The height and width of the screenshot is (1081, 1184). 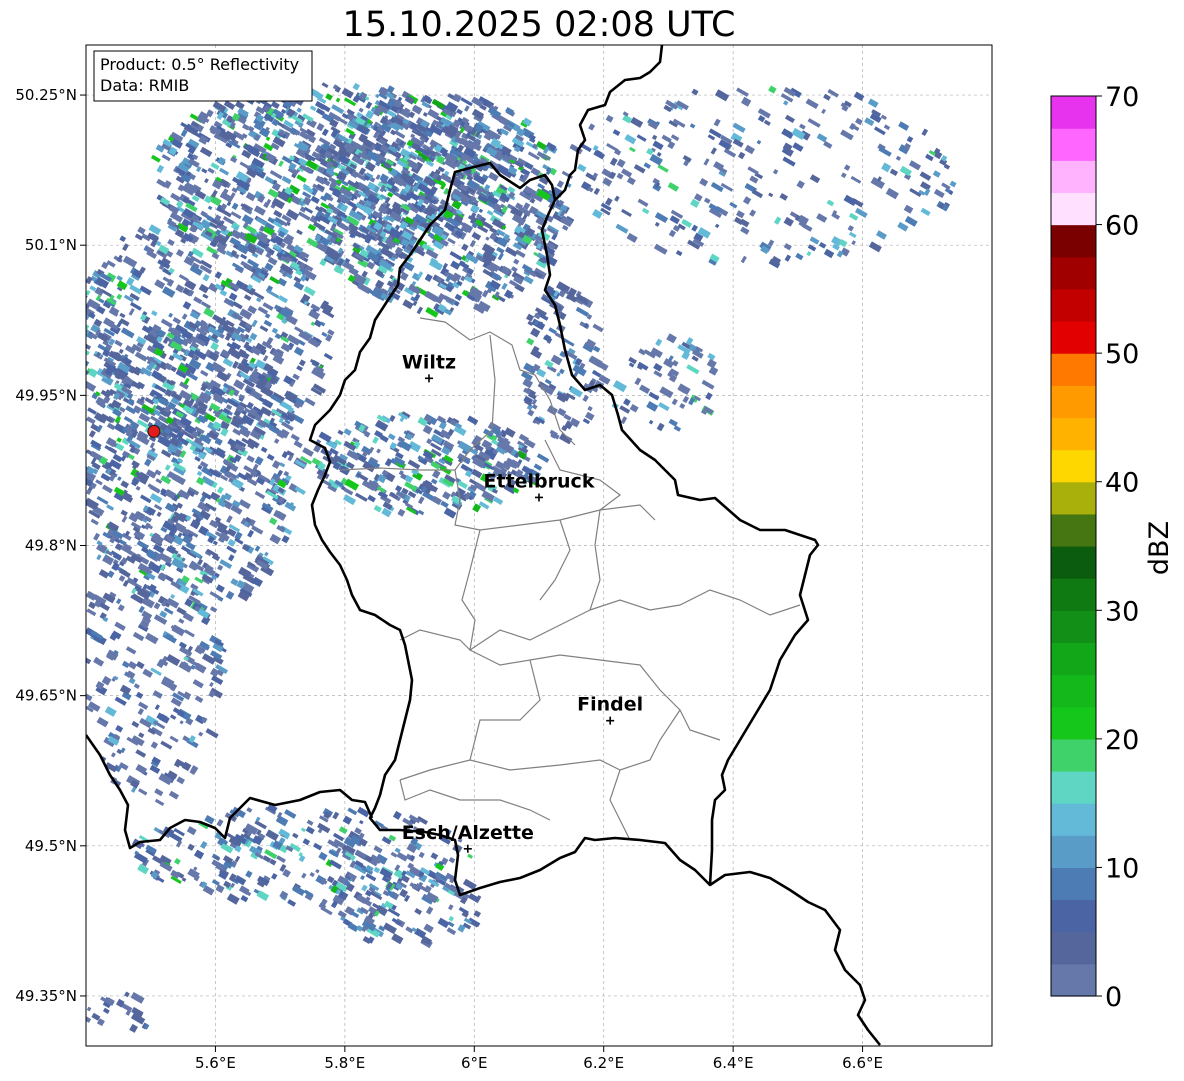 I want to click on colorbar-tick-label: 30, so click(x=1122, y=611).